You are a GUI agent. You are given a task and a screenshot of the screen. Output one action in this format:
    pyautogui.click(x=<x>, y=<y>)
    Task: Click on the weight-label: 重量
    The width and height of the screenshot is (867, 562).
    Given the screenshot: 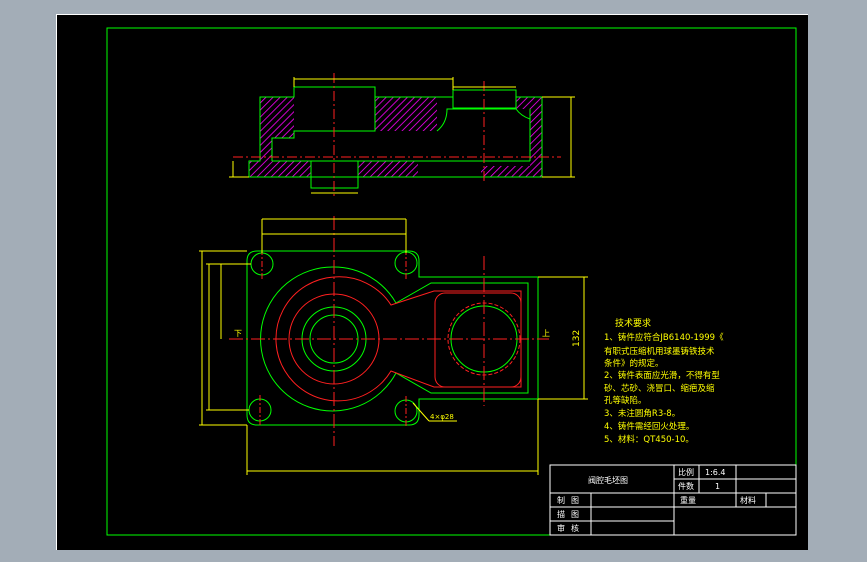 What is the action you would take?
    pyautogui.click(x=688, y=500)
    